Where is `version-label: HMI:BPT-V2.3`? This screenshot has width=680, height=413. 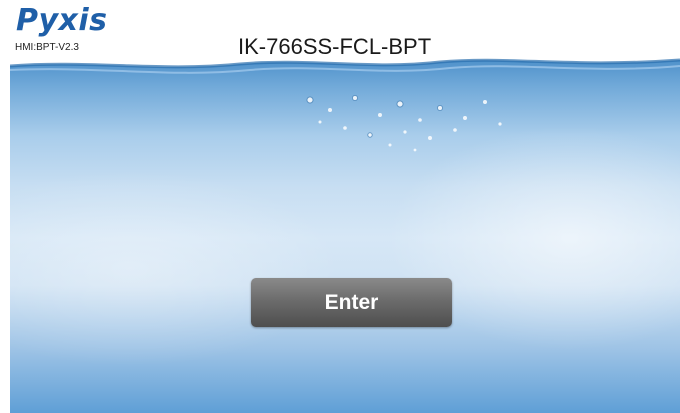
version-label: HMI:BPT-V2.3 is located at coordinates (47, 47).